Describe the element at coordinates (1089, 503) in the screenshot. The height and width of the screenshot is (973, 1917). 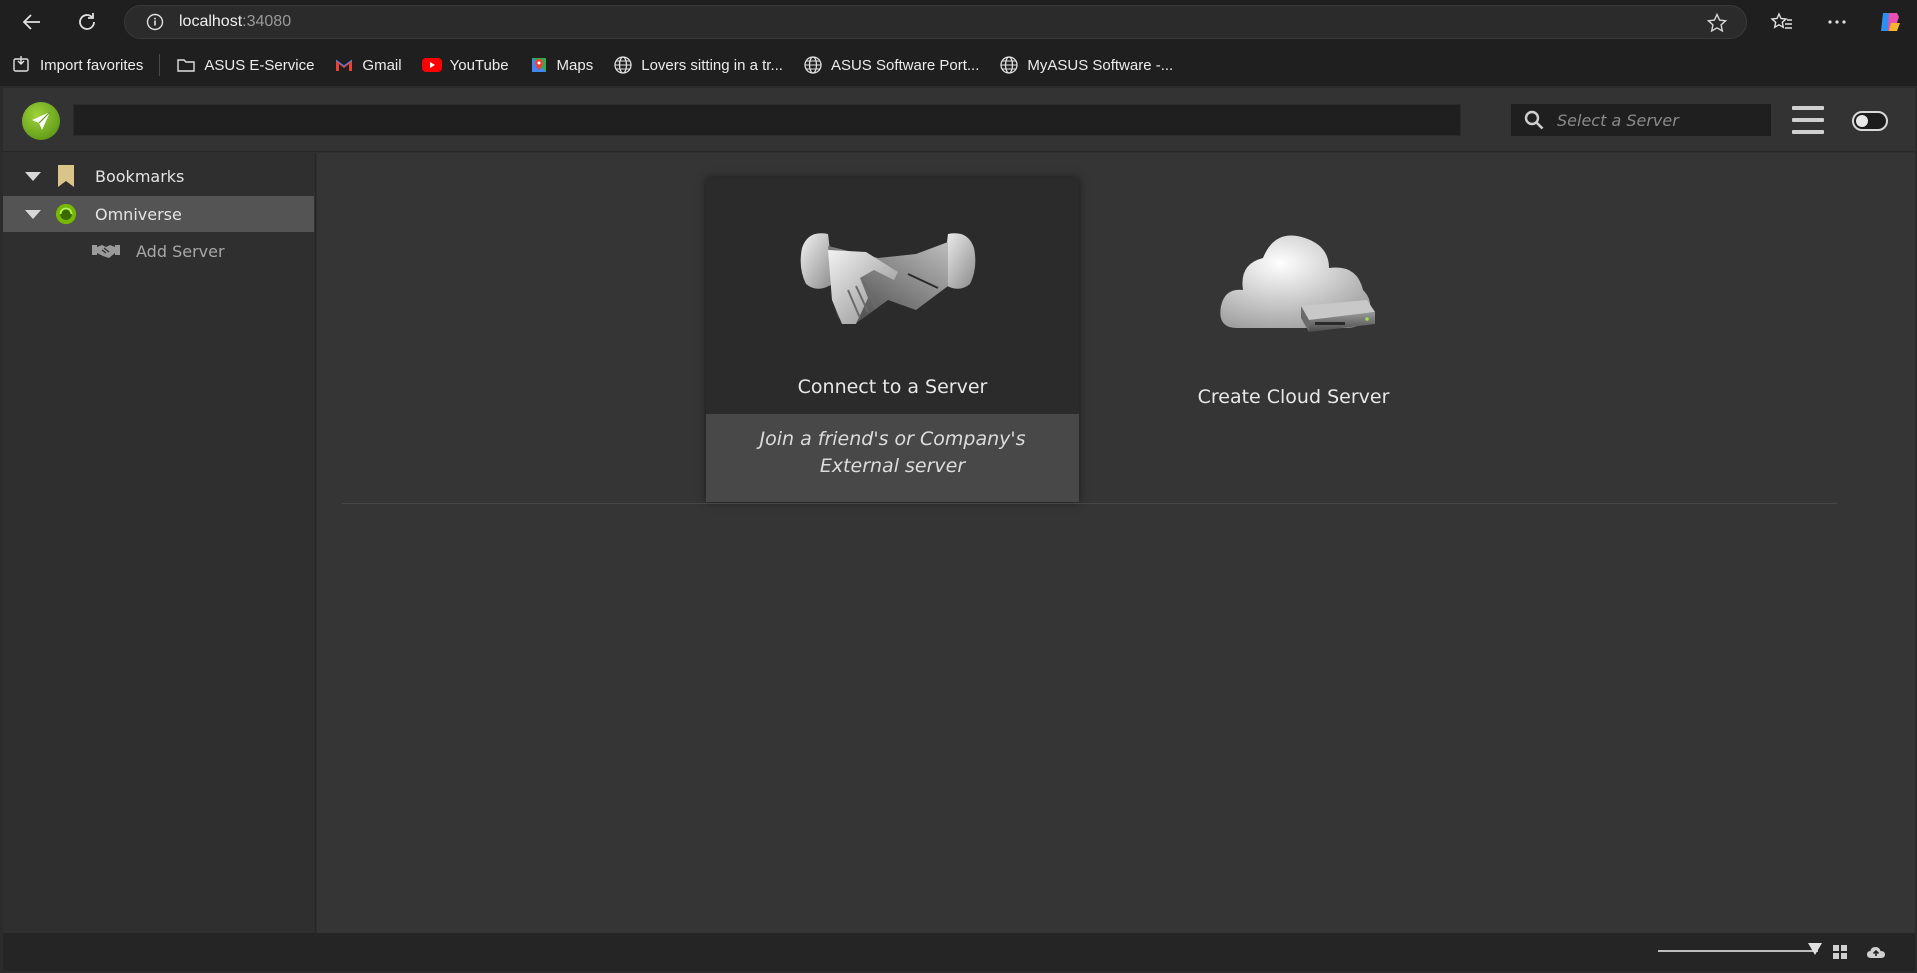
I see `content-divider` at that location.